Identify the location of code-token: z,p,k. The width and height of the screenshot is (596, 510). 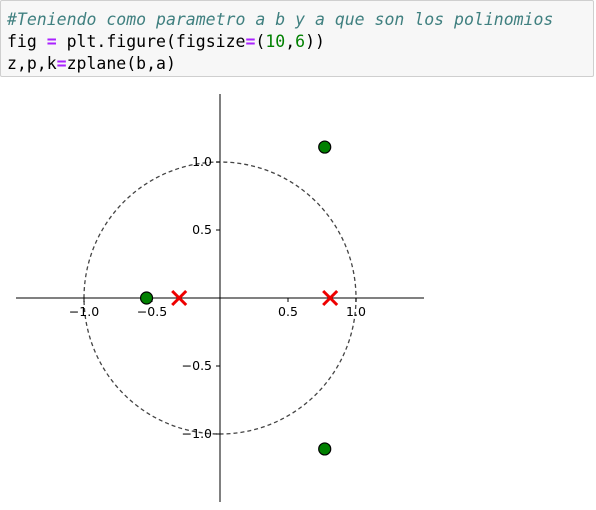
(32, 63).